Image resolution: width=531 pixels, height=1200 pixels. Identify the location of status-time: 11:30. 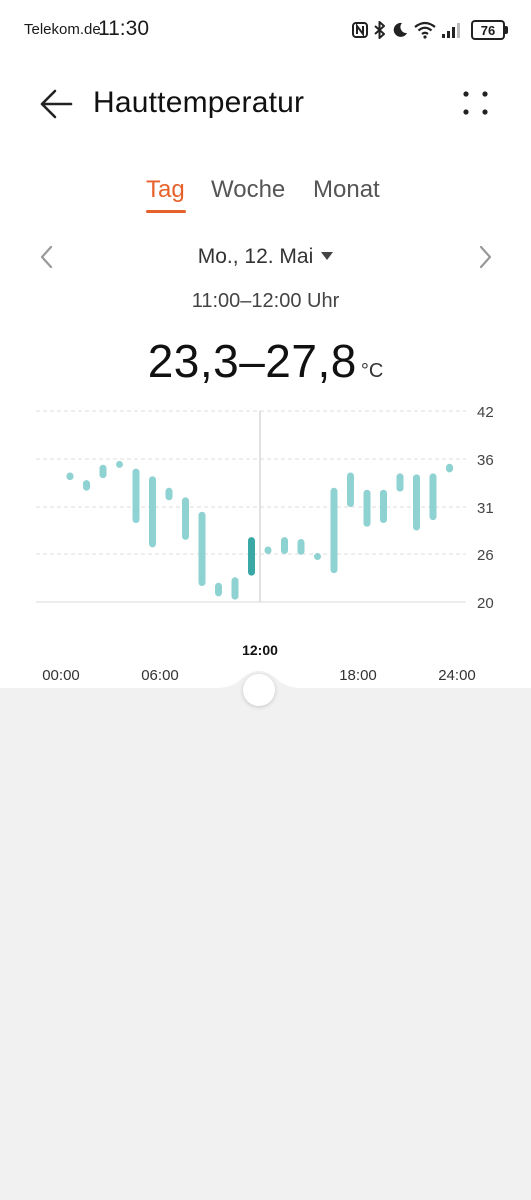
(123, 28).